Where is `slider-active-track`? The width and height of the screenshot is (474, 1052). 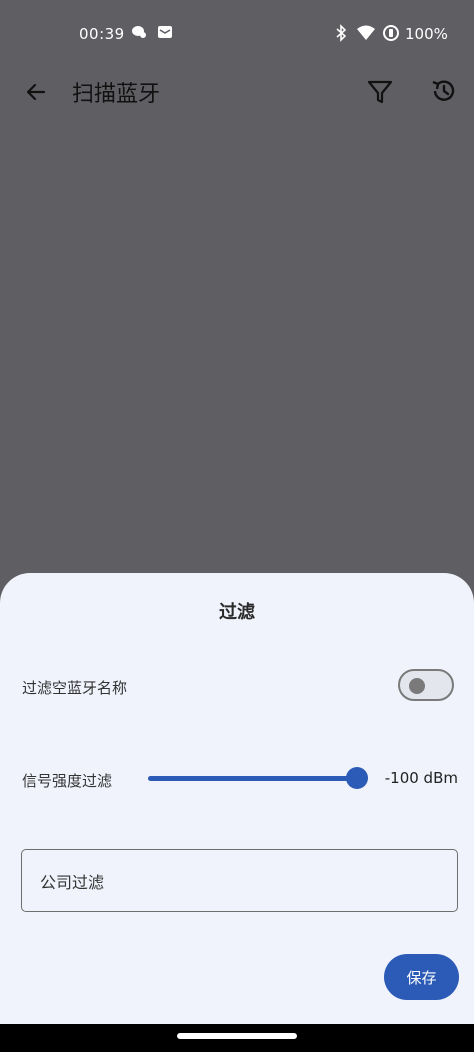
slider-active-track is located at coordinates (252, 778).